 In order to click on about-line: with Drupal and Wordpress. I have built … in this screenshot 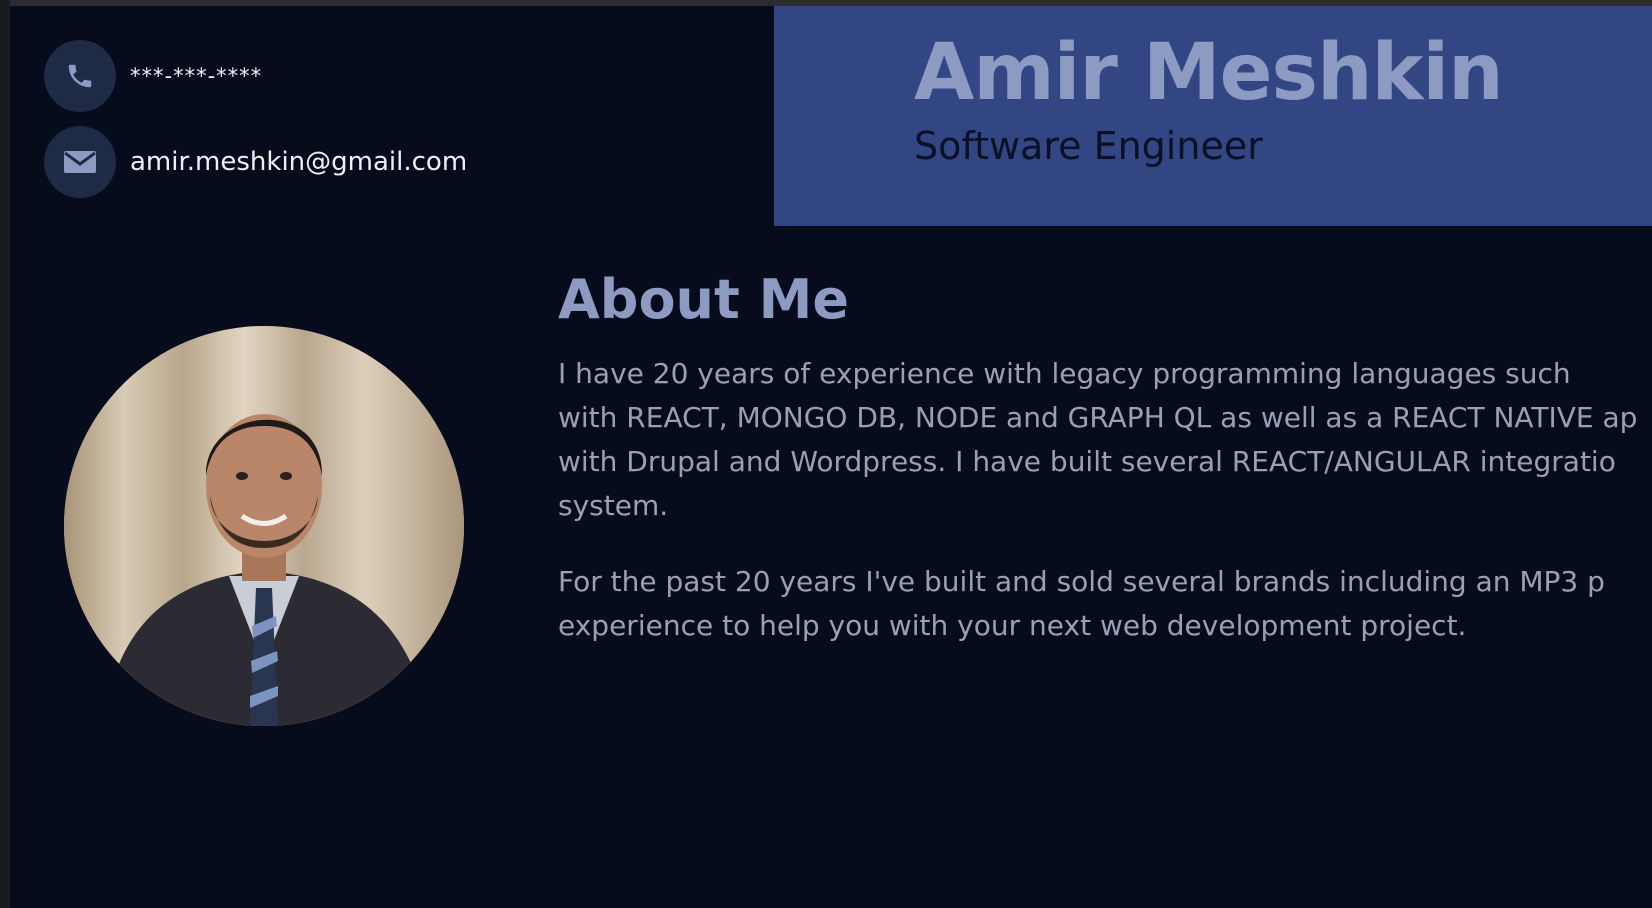, I will do `click(1087, 461)`.